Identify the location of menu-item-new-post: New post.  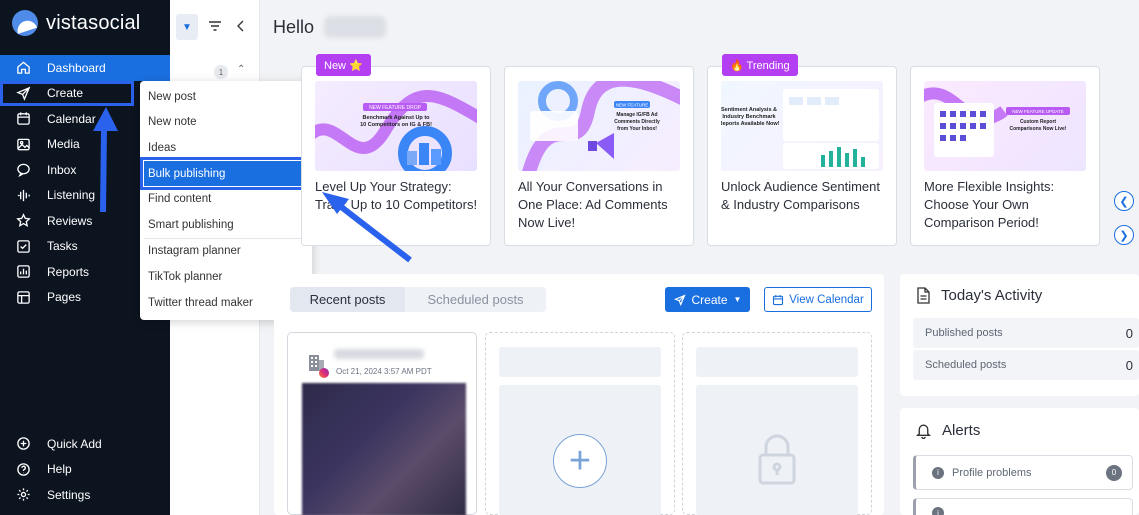
(226, 97).